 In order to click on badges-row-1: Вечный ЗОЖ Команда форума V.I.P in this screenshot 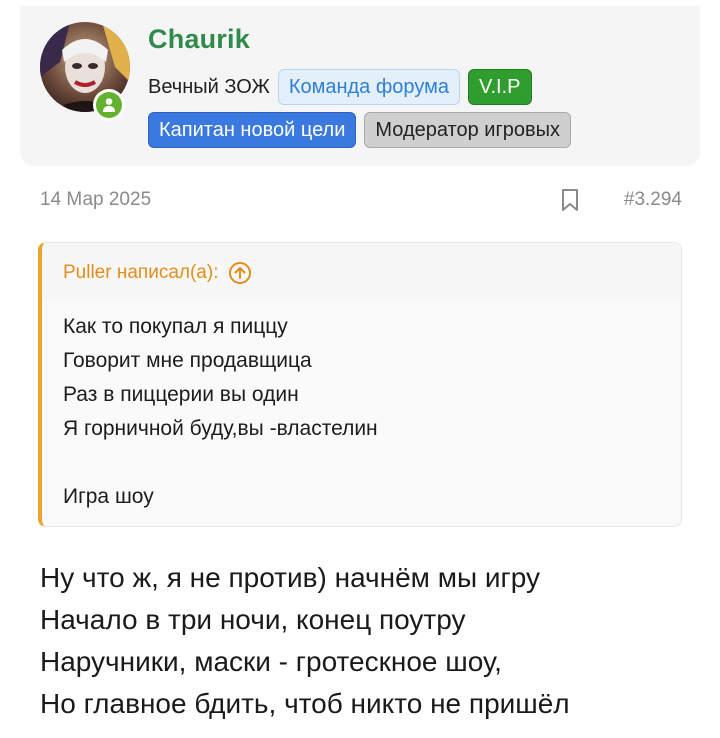, I will do `click(340, 87)`.